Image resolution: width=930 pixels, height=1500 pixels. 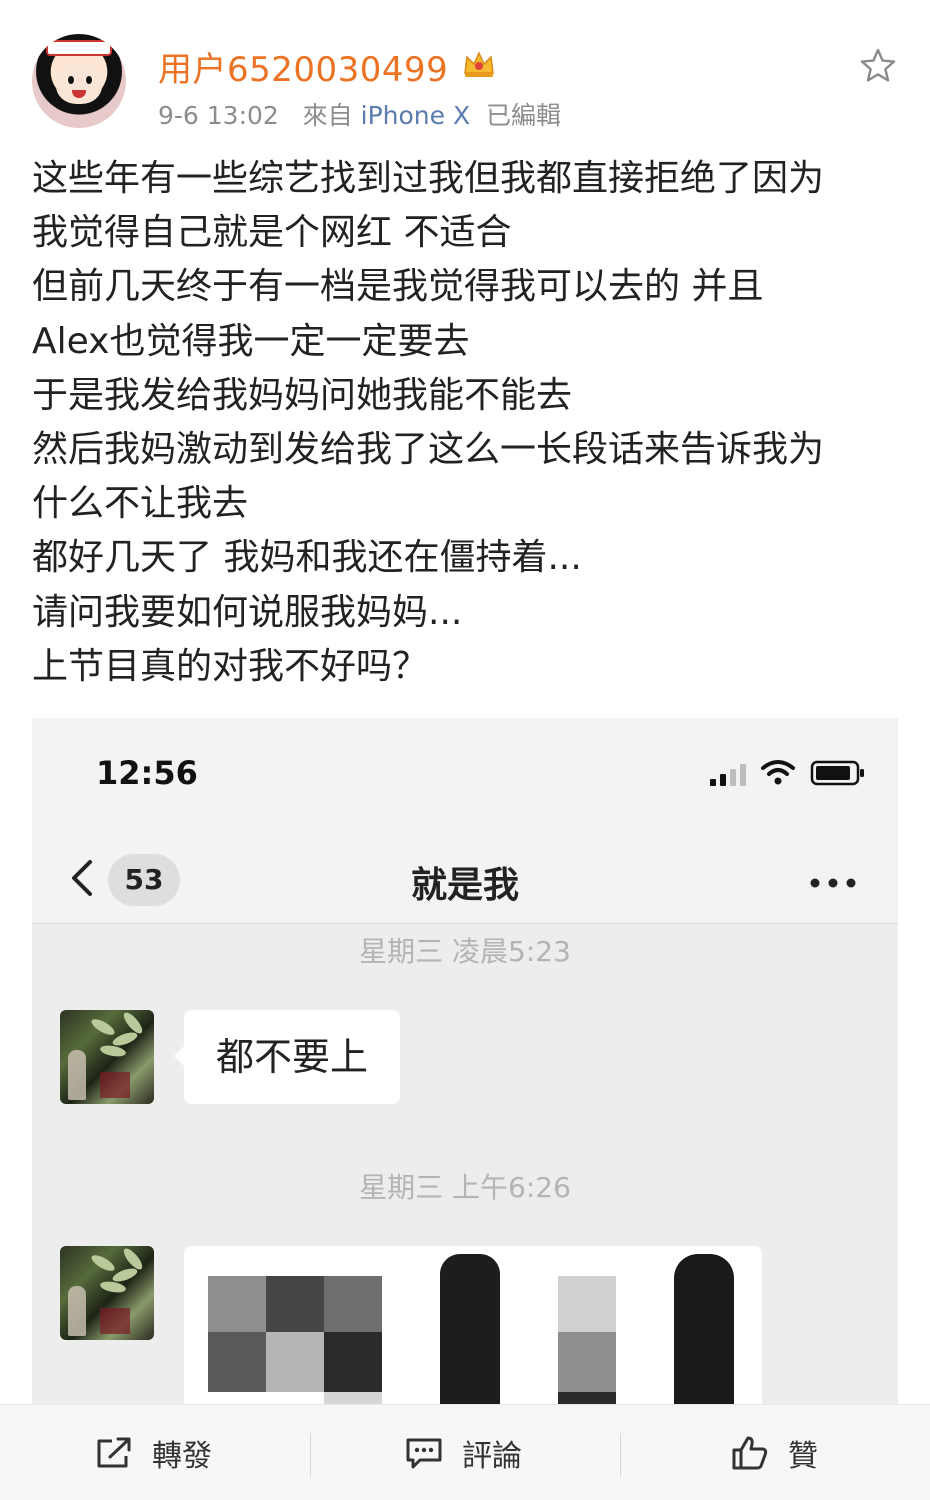 I want to click on post-meta: 9-6 13:02 來自 iPhone X 已編輯, so click(x=359, y=114).